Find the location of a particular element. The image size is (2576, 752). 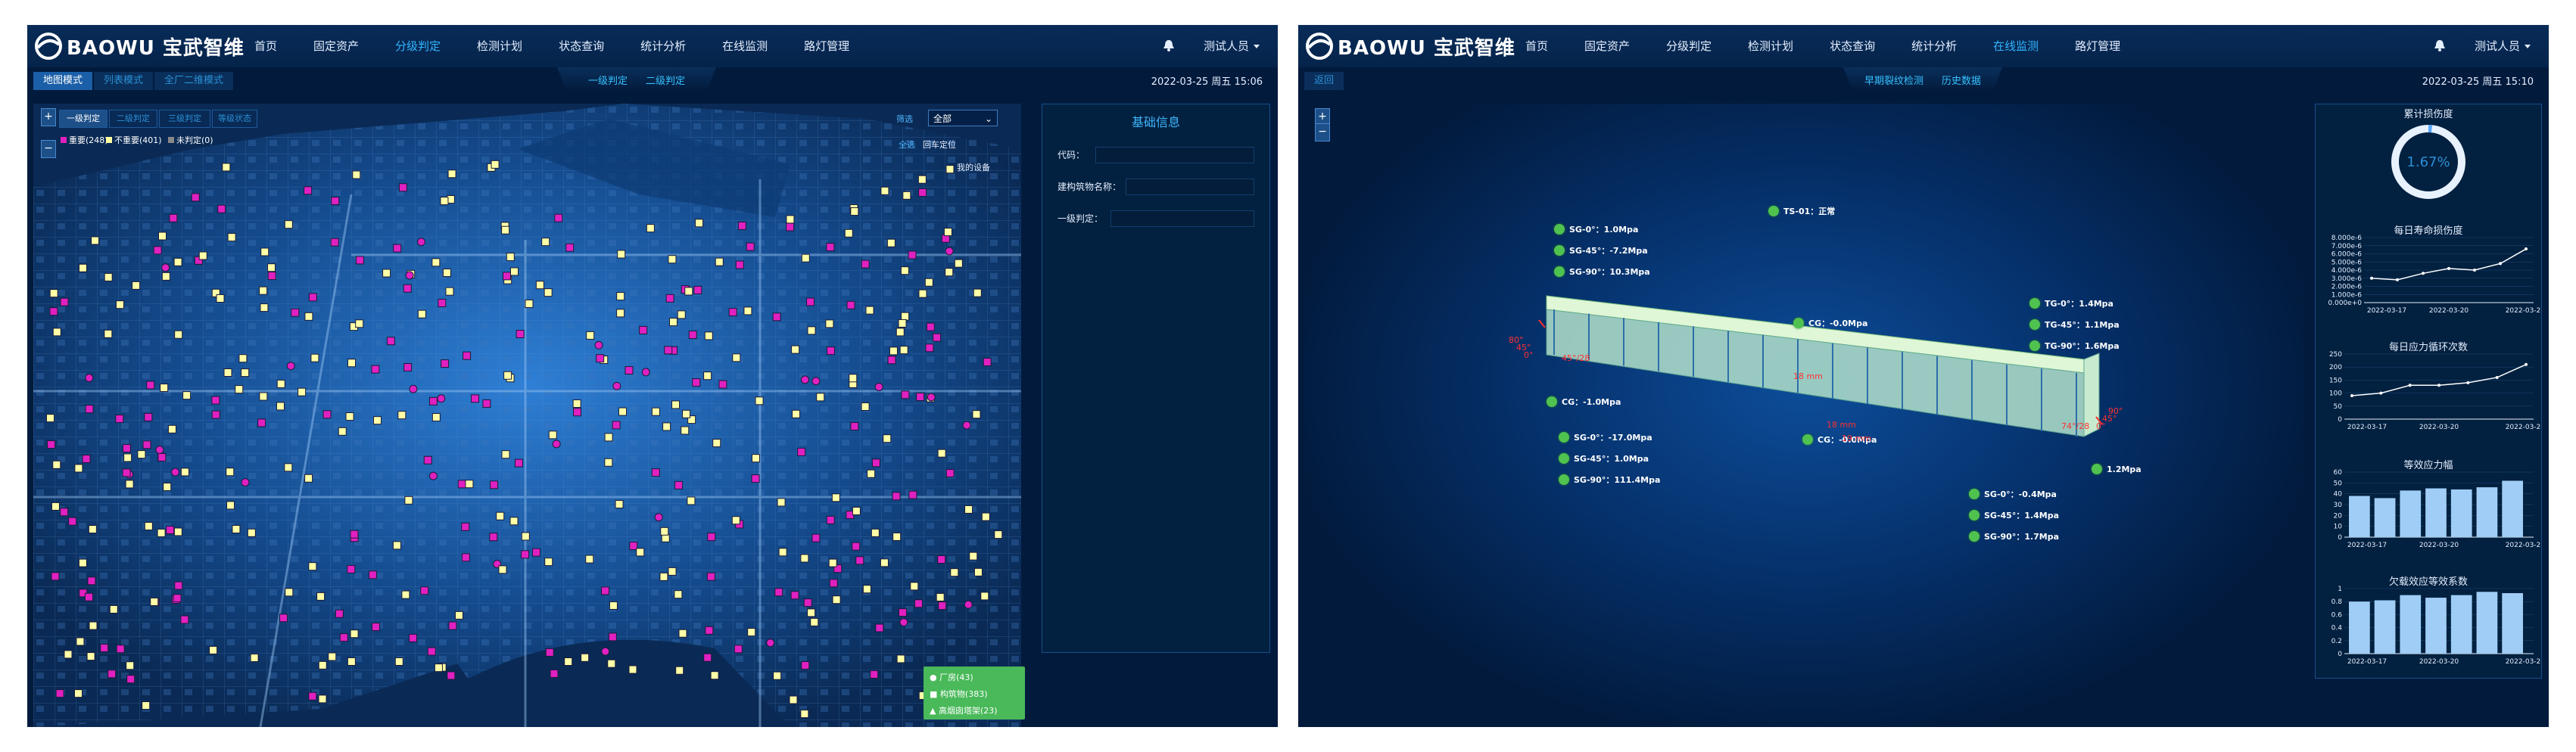

sensor-point: TG-90°：1.6Mpa is located at coordinates (2074, 346).